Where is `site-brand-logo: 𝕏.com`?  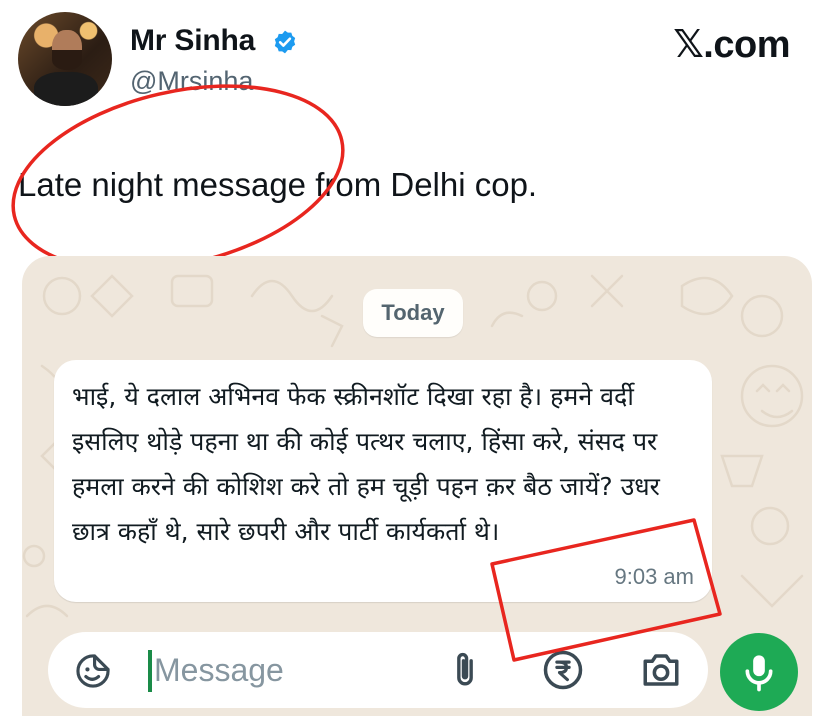
site-brand-logo: 𝕏.com is located at coordinates (731, 45).